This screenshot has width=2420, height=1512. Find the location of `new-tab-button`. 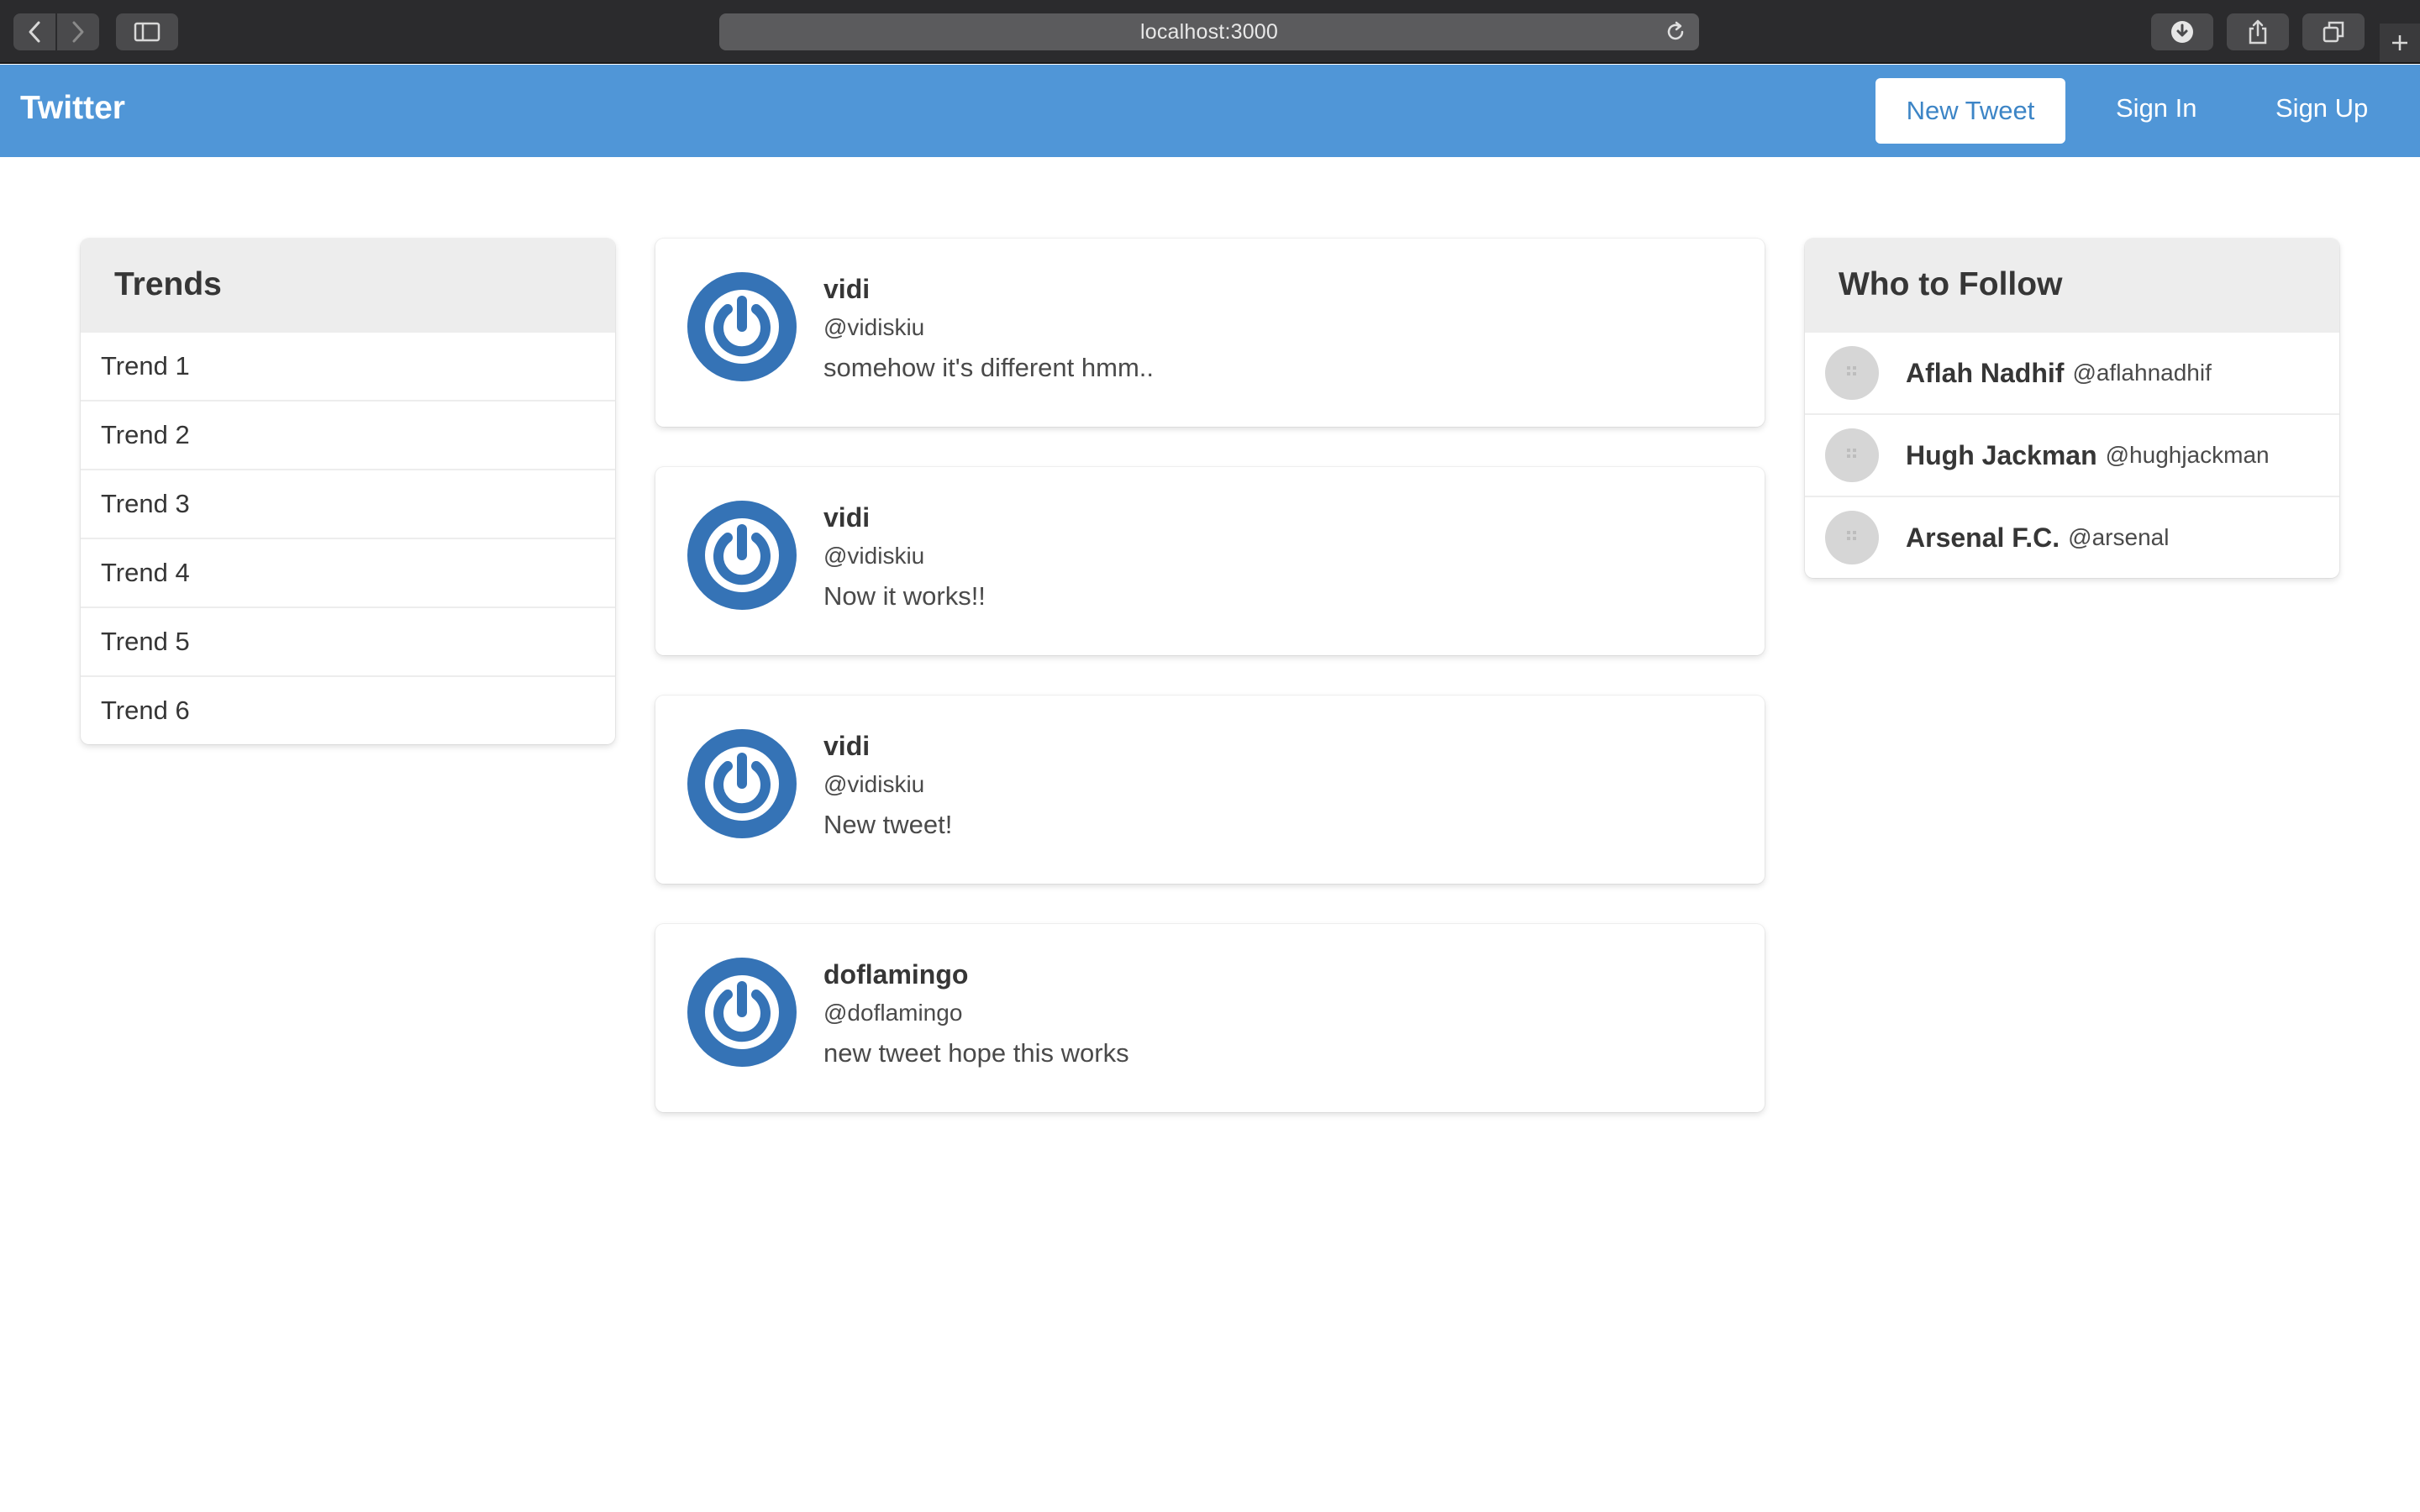

new-tab-button is located at coordinates (2400, 43).